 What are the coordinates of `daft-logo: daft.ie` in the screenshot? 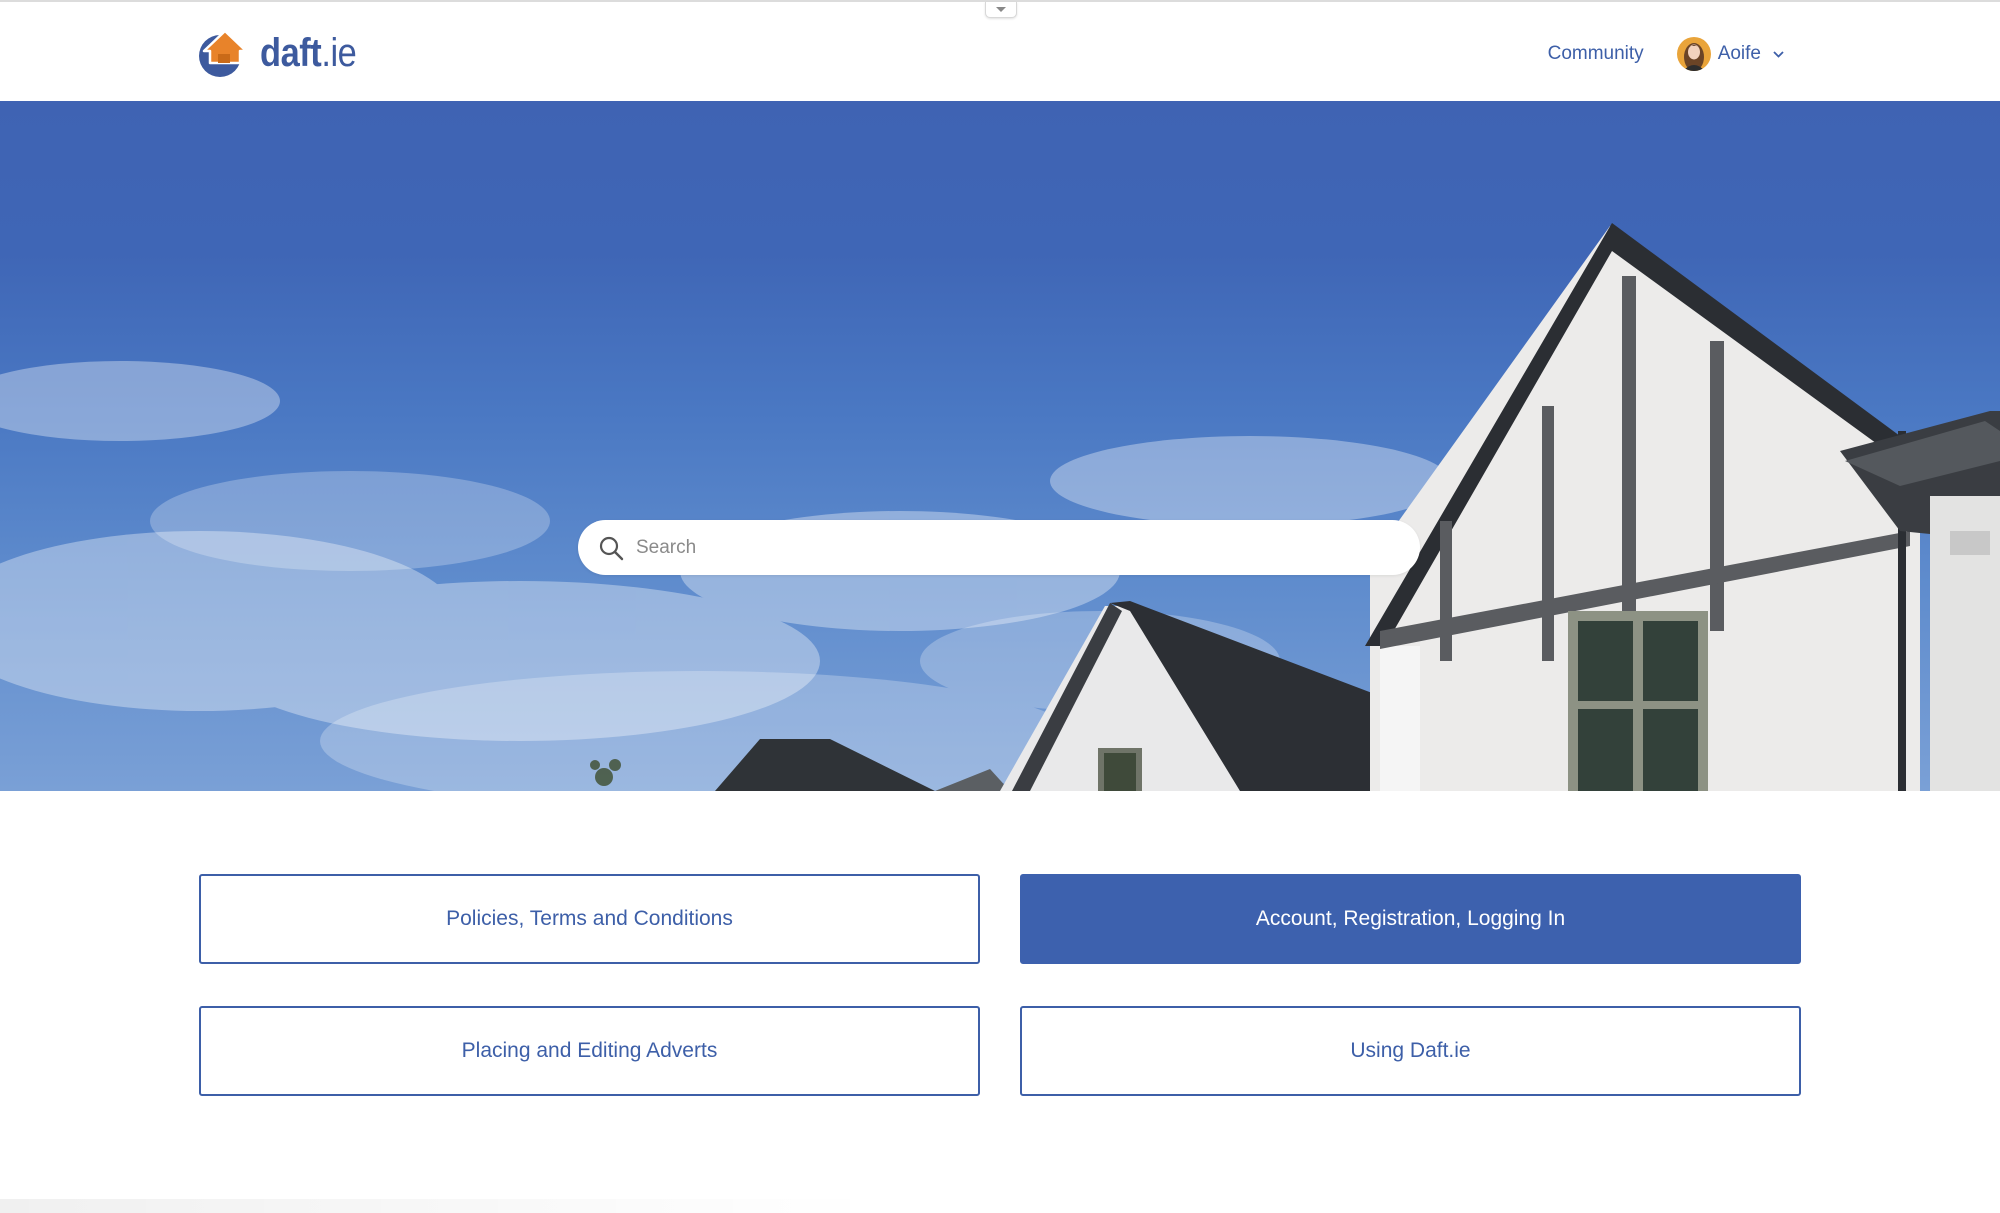 It's located at (284, 51).